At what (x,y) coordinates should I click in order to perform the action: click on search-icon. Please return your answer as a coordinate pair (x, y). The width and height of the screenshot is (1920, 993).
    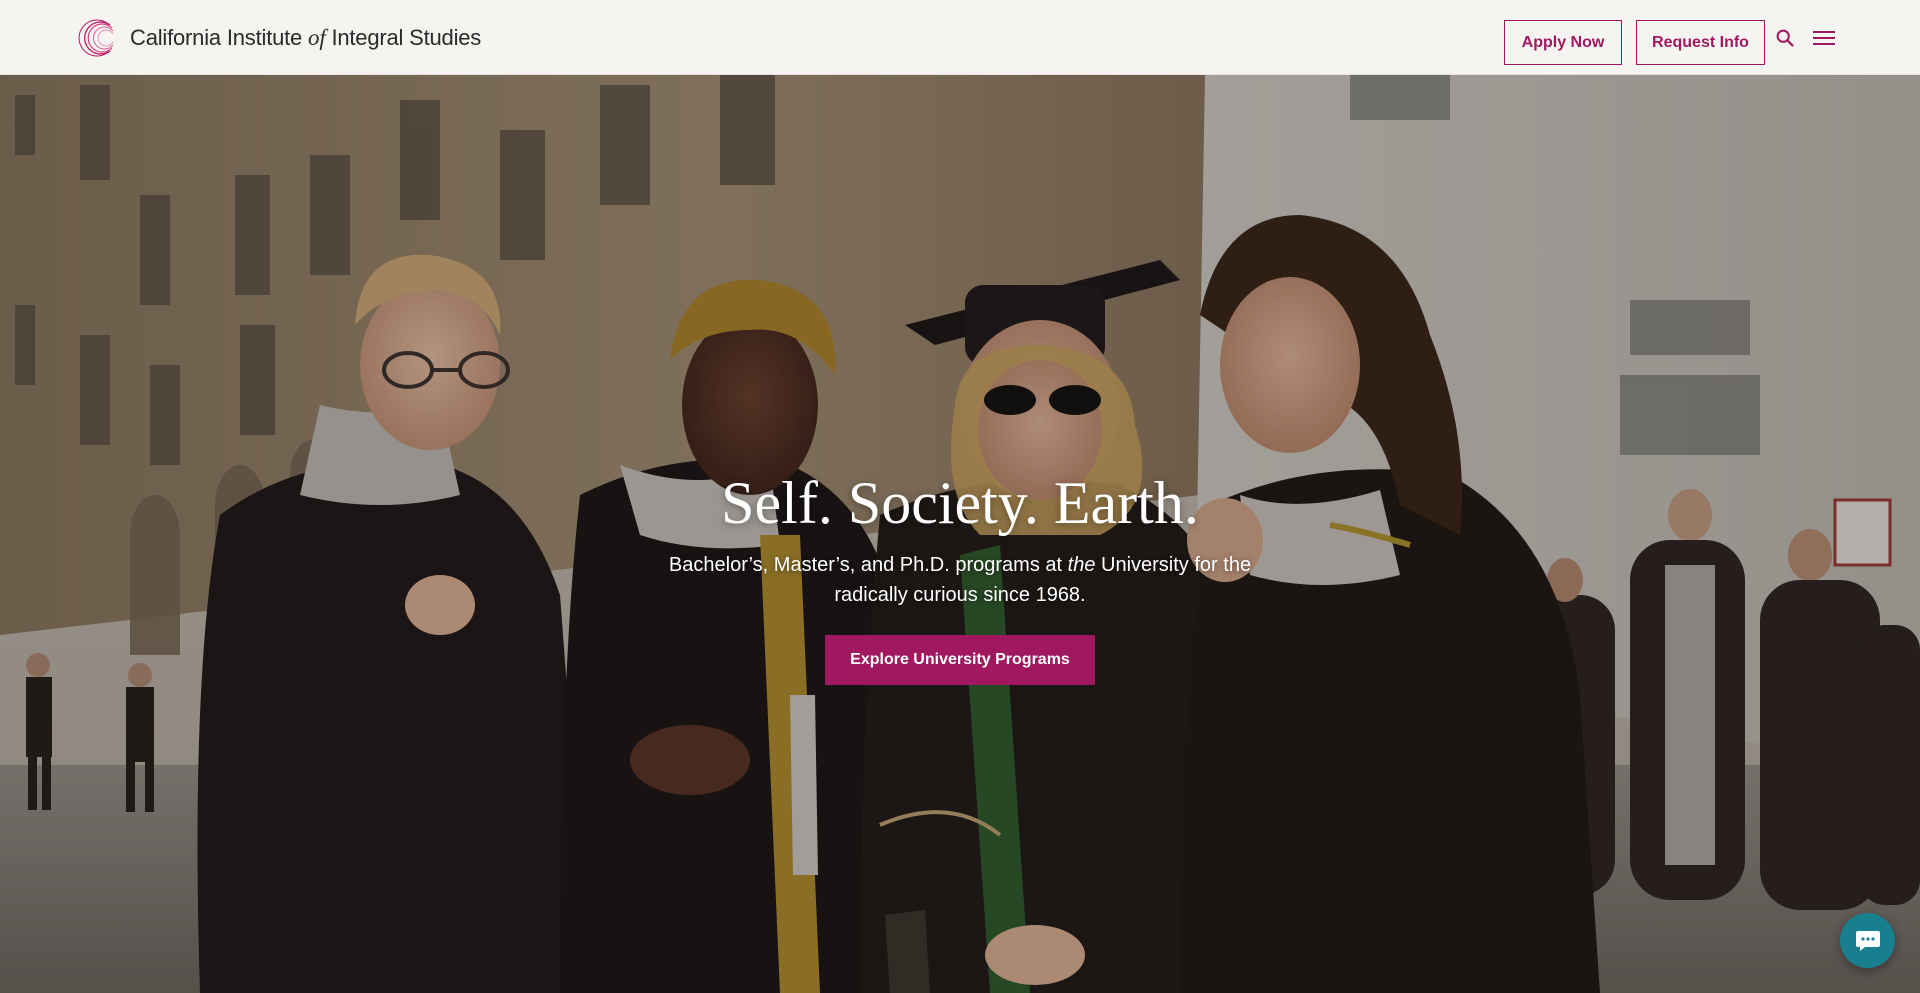
    Looking at the image, I should click on (1785, 38).